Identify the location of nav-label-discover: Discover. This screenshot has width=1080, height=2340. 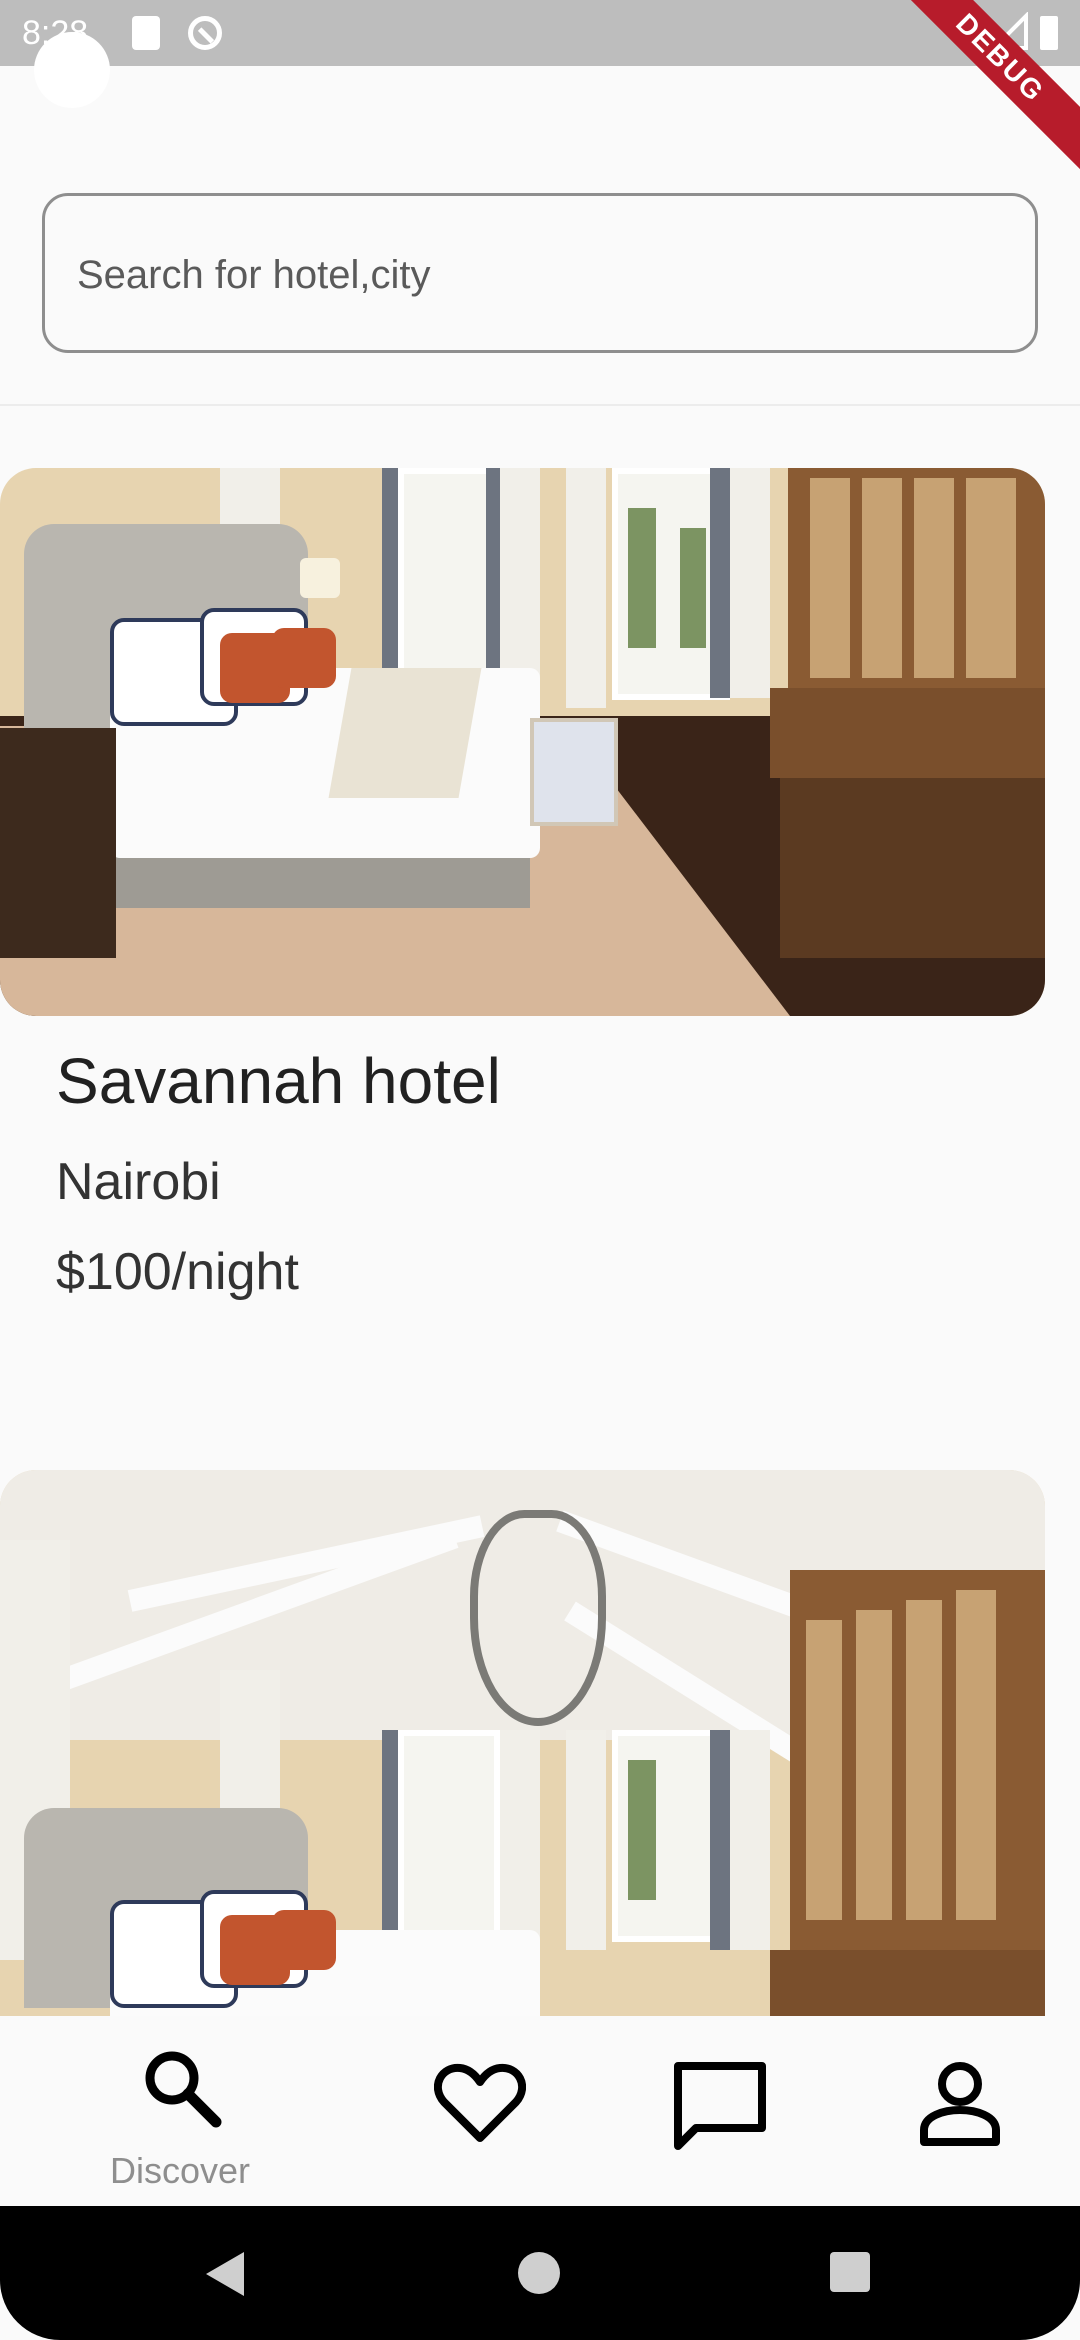
(180, 2170).